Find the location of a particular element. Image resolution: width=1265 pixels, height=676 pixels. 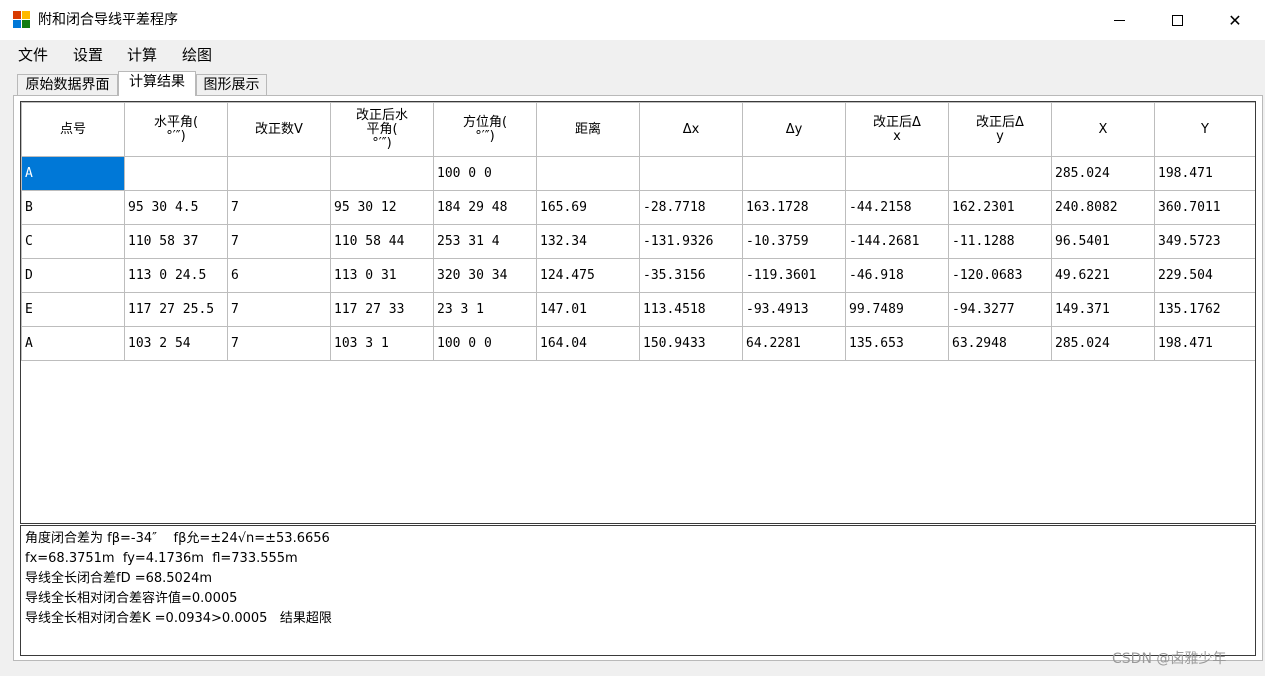

table-cell: -44.2158 is located at coordinates (897, 207).